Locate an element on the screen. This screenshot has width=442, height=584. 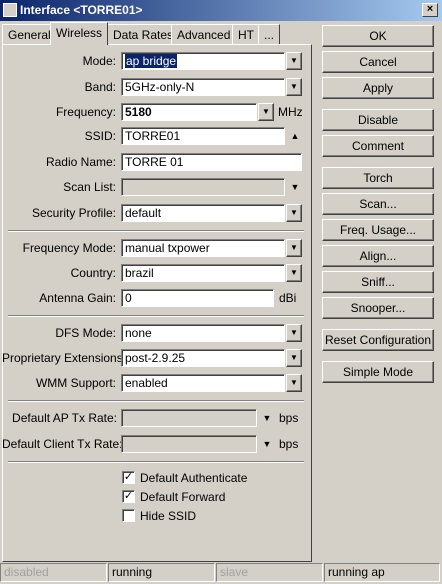
frequency-label: Frequency: is located at coordinates (85, 112).